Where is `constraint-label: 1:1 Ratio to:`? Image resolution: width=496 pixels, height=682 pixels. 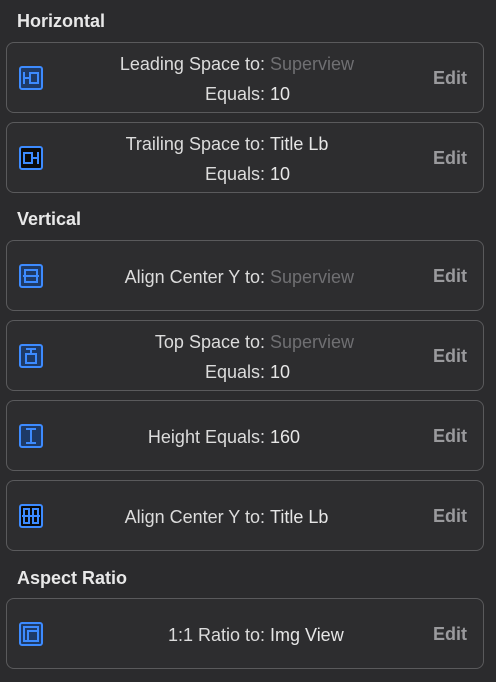 constraint-label: 1:1 Ratio to: is located at coordinates (216, 635).